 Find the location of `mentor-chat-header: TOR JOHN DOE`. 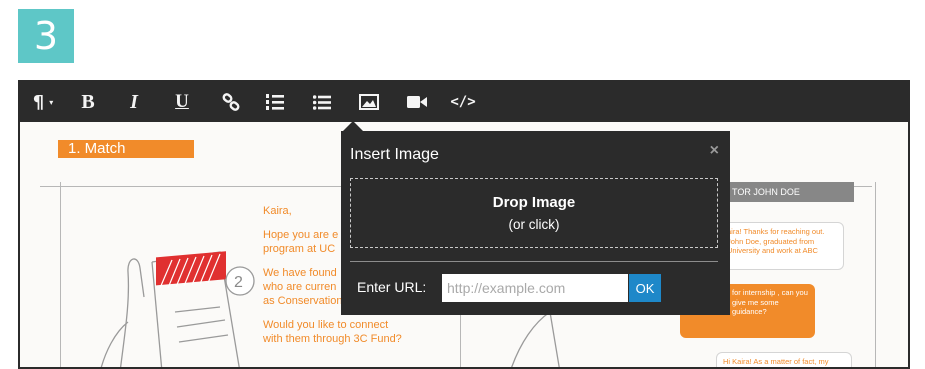

mentor-chat-header: TOR JOHN DOE is located at coordinates (786, 192).